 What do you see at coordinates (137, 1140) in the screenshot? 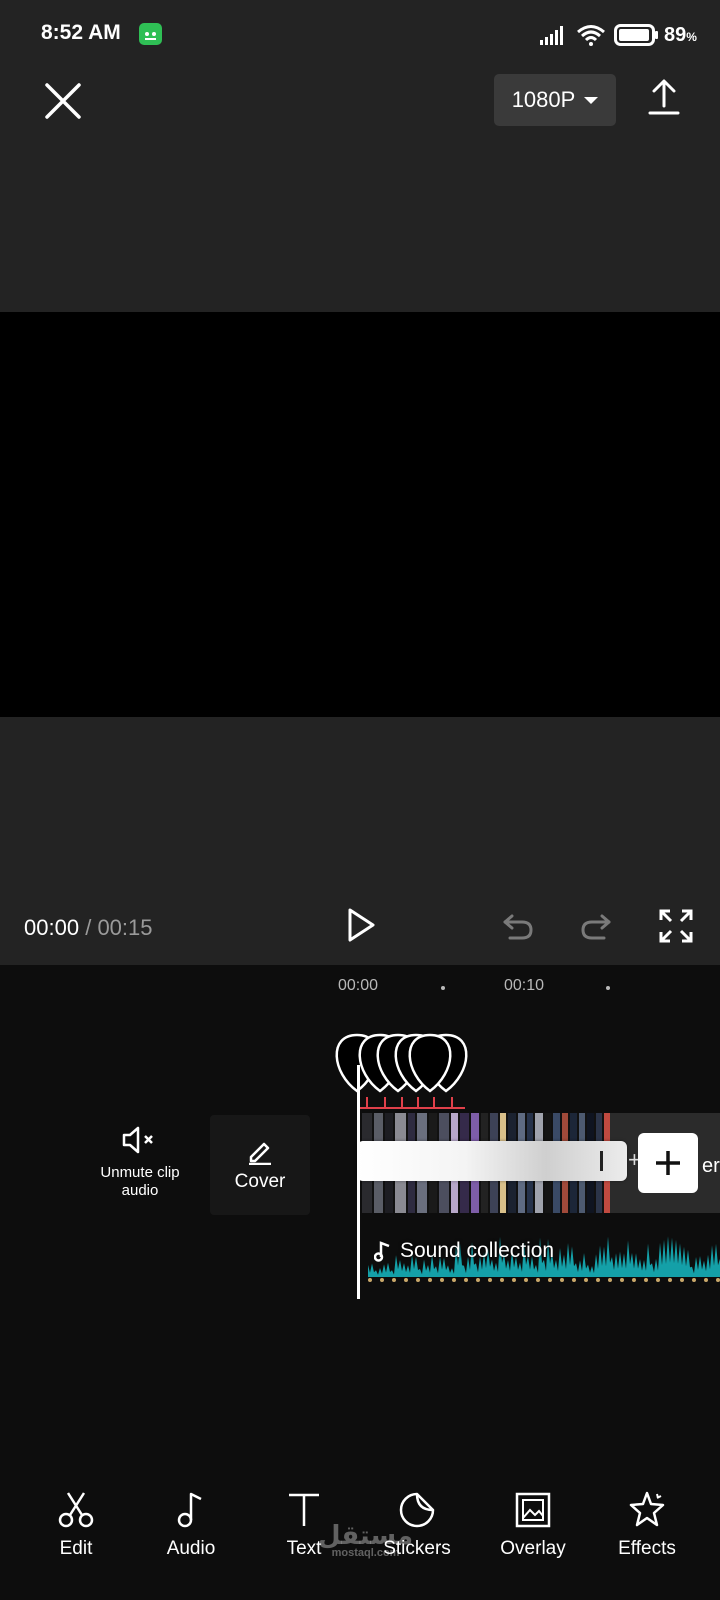
I see `speaker-muted-icon` at bounding box center [137, 1140].